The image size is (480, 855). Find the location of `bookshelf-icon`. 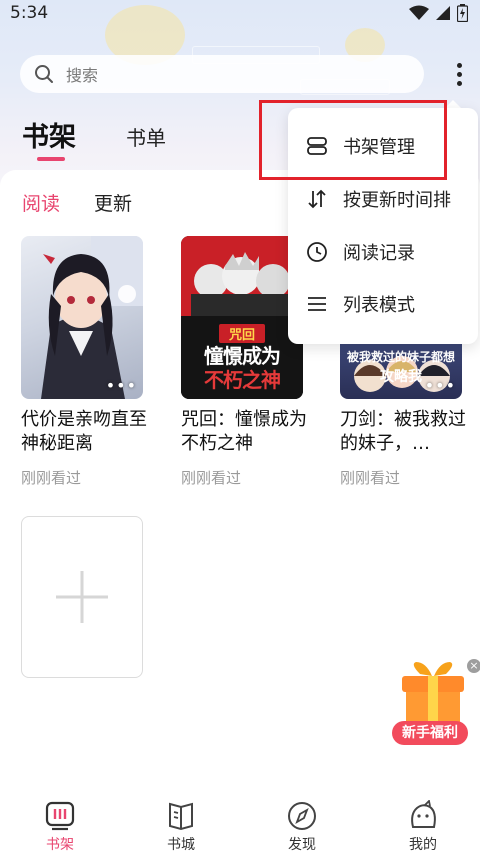

bookshelf-icon is located at coordinates (60, 816).